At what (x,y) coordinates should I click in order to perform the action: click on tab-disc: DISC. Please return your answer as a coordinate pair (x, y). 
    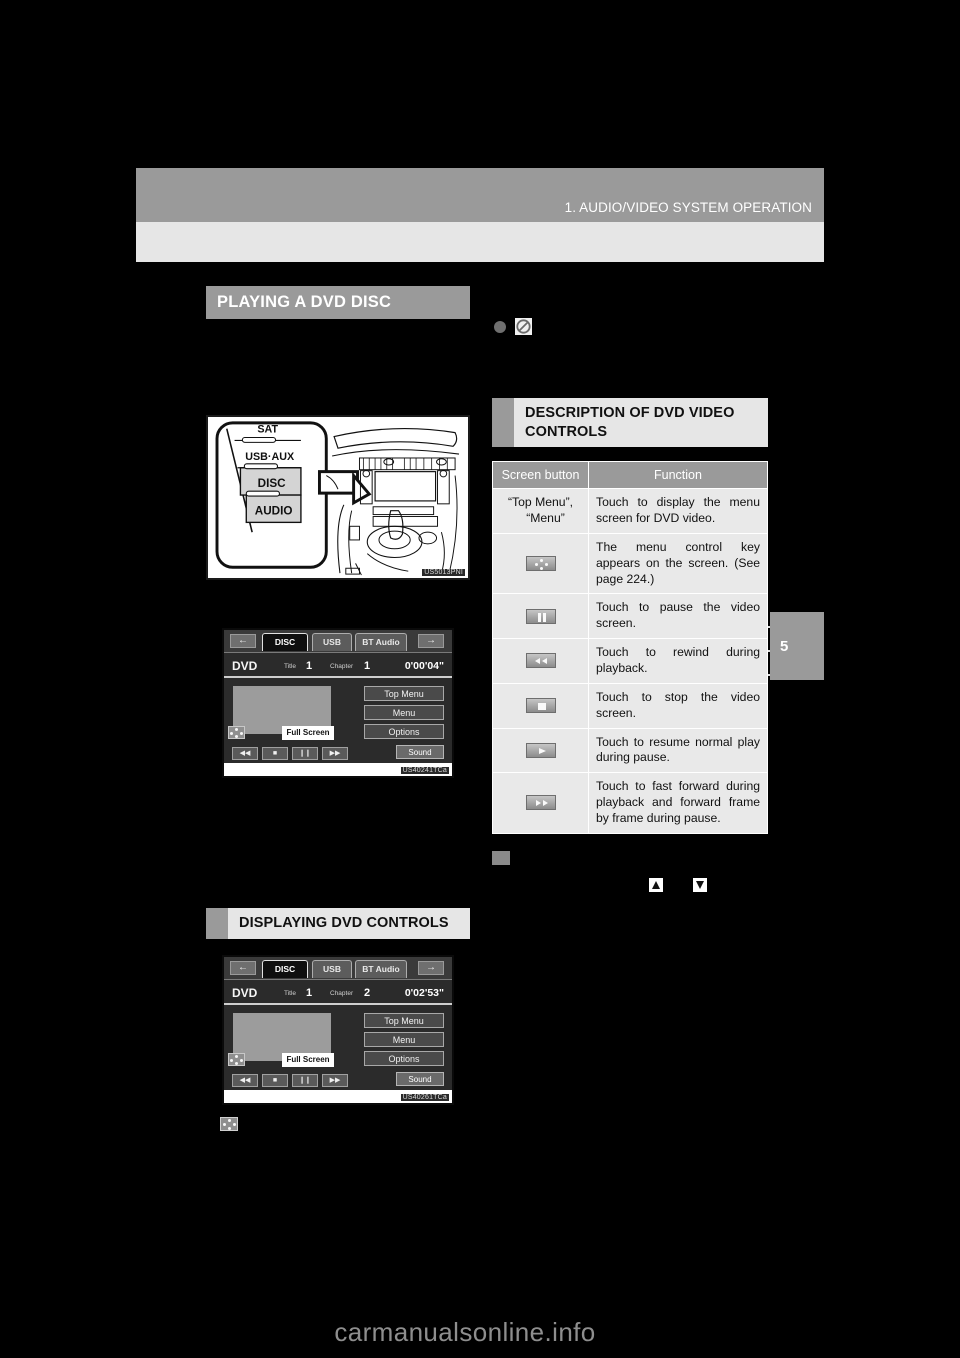
    Looking at the image, I should click on (285, 642).